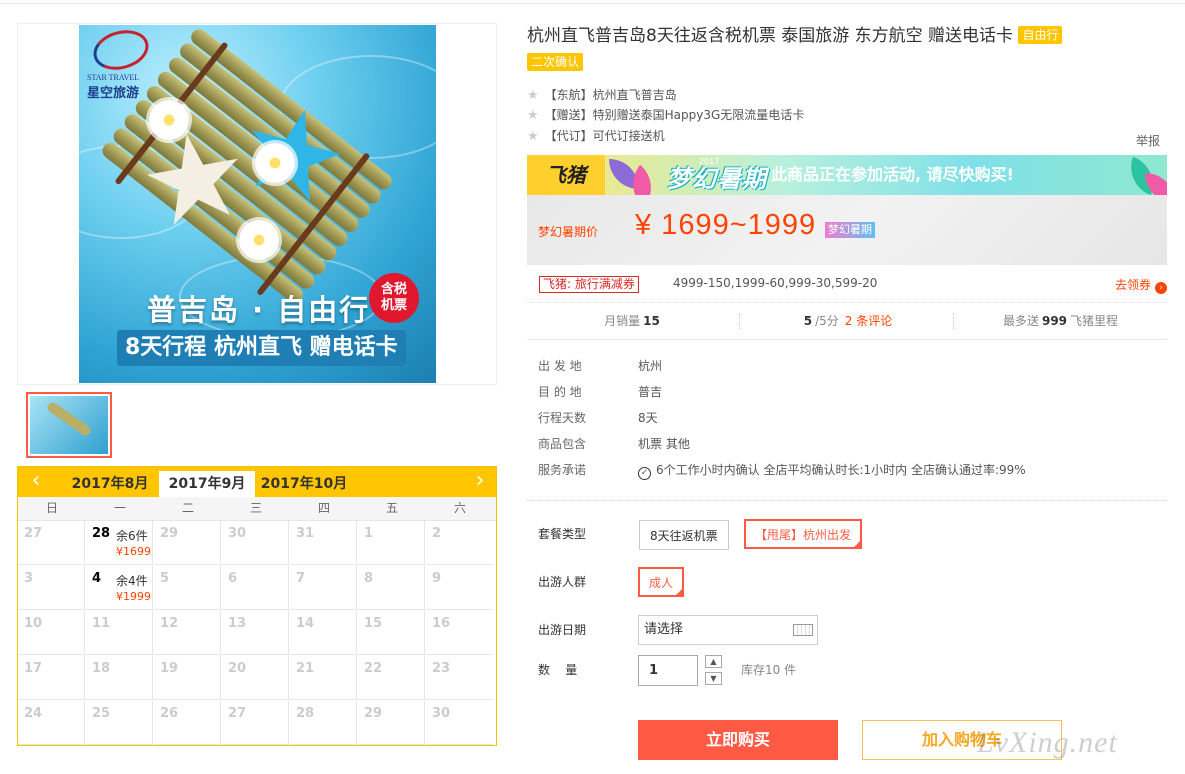  I want to click on day-number: 28, so click(101, 533).